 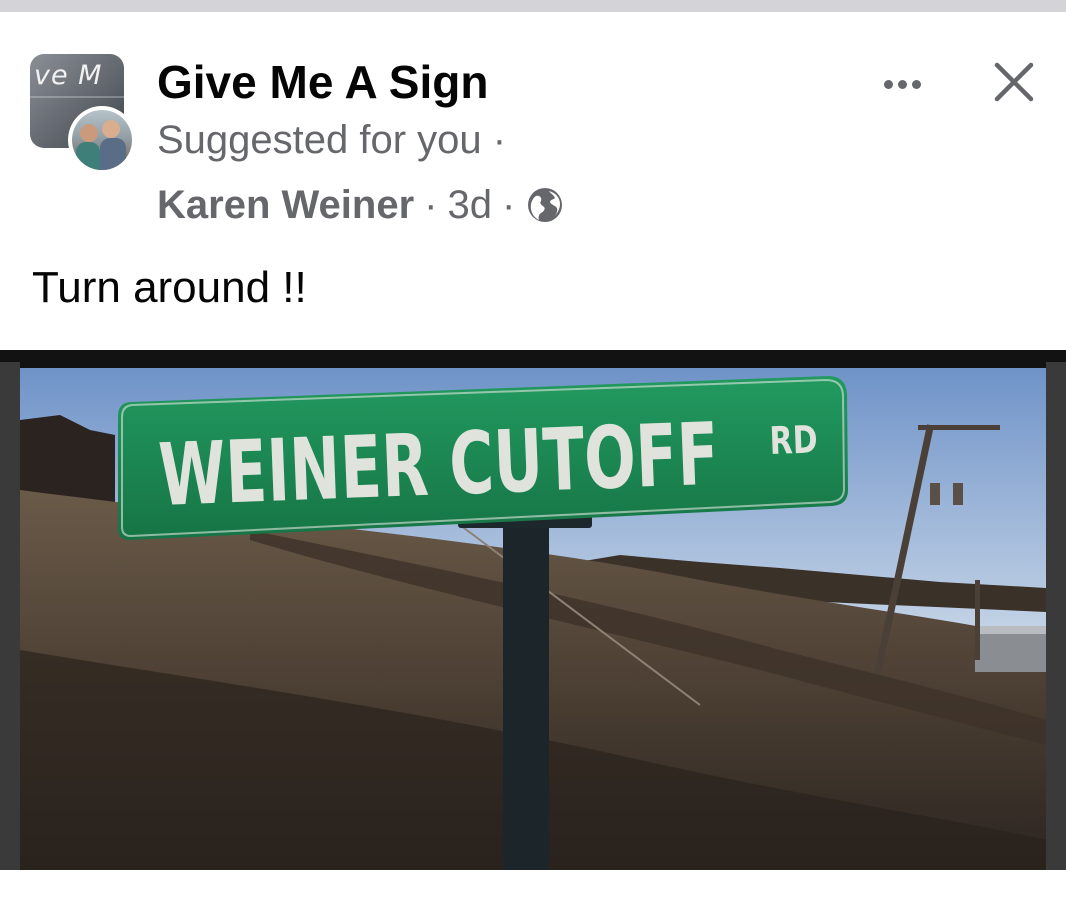 I want to click on more-options-button, so click(x=902, y=84).